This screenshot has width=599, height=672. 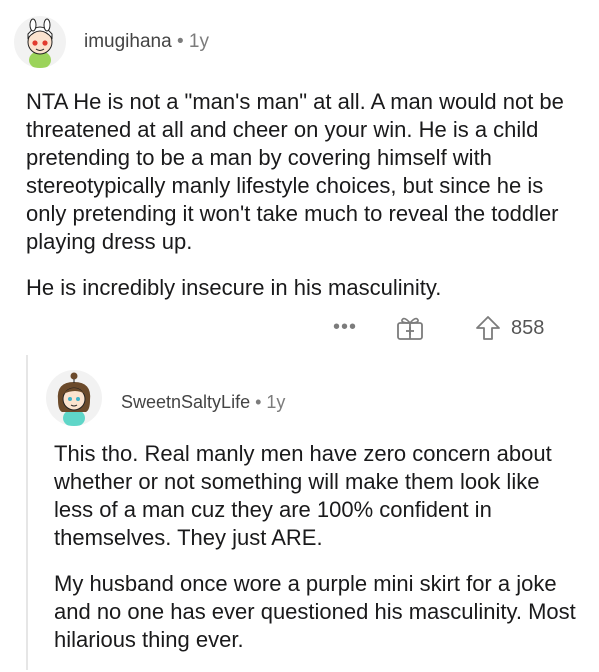 What do you see at coordinates (299, 328) in the screenshot?
I see `comment-actions: ••• 858` at bounding box center [299, 328].